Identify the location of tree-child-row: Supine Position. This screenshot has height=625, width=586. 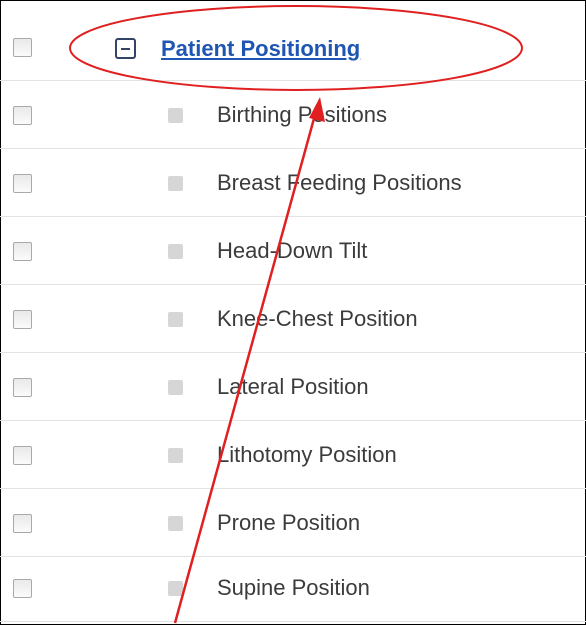
(293, 588).